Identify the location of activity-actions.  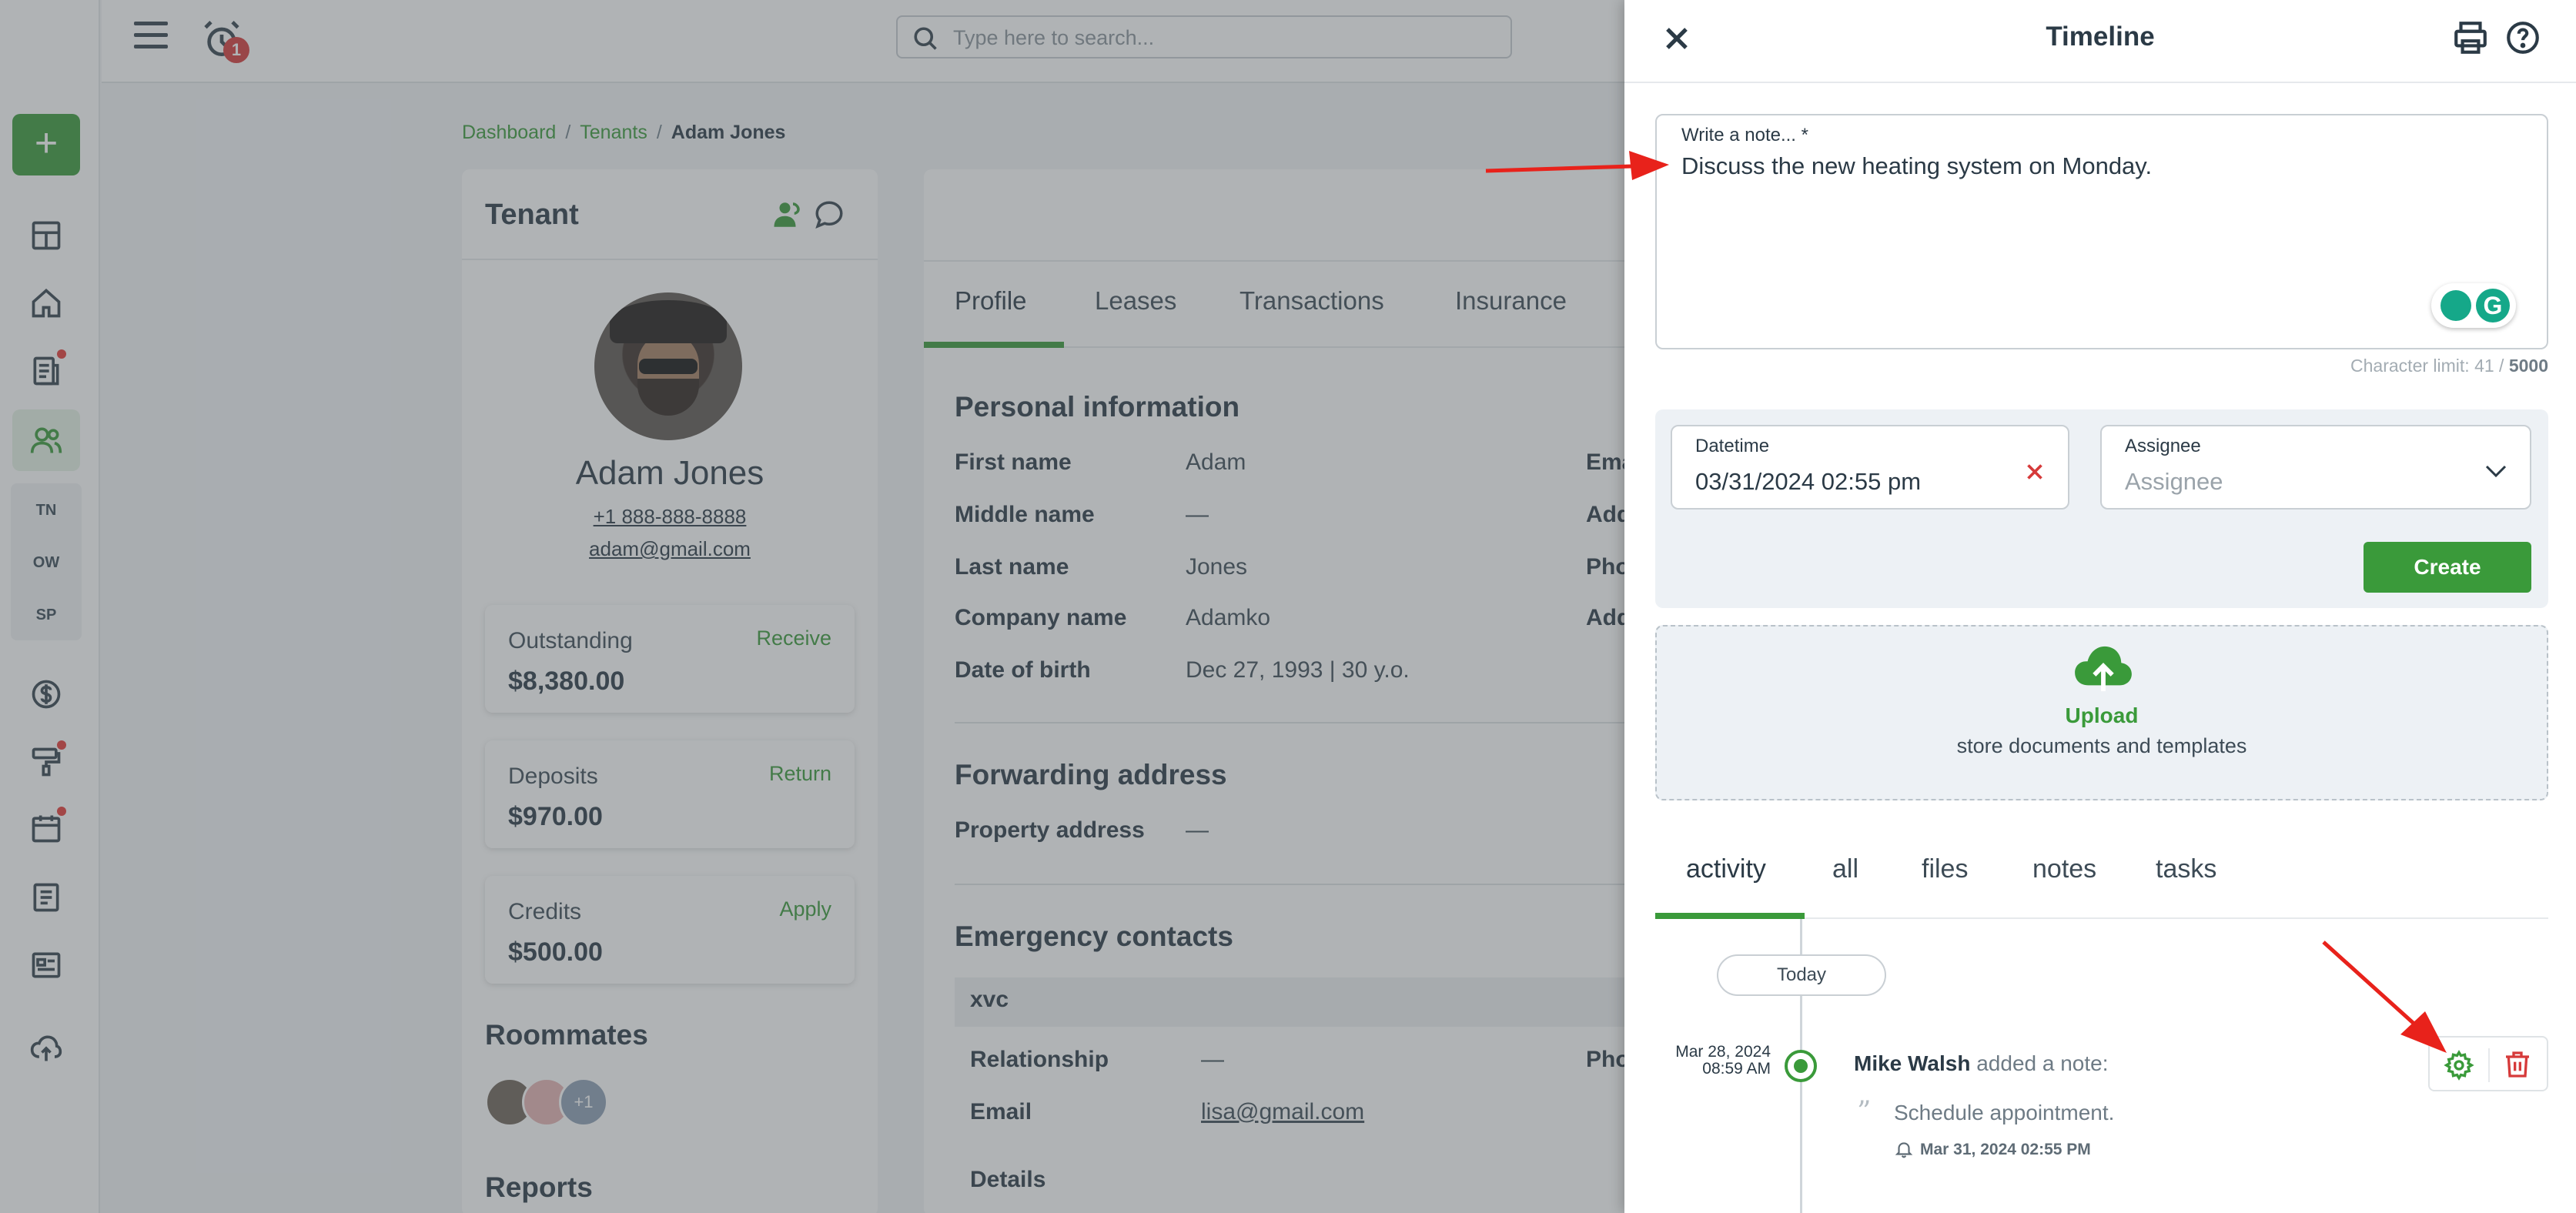
(2488, 1064).